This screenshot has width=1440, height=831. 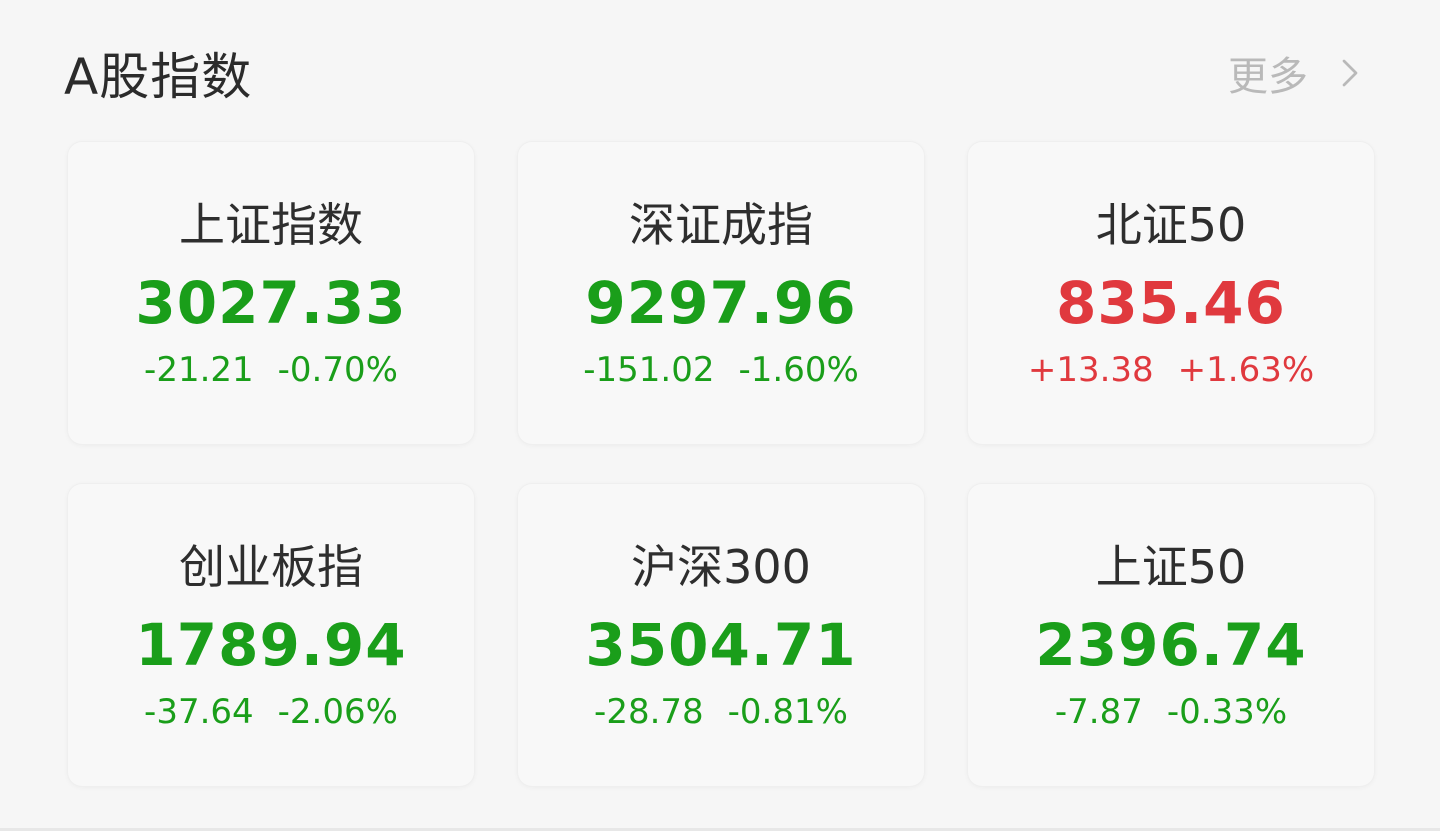 I want to click on index-name: 上证50, so click(x=1171, y=567).